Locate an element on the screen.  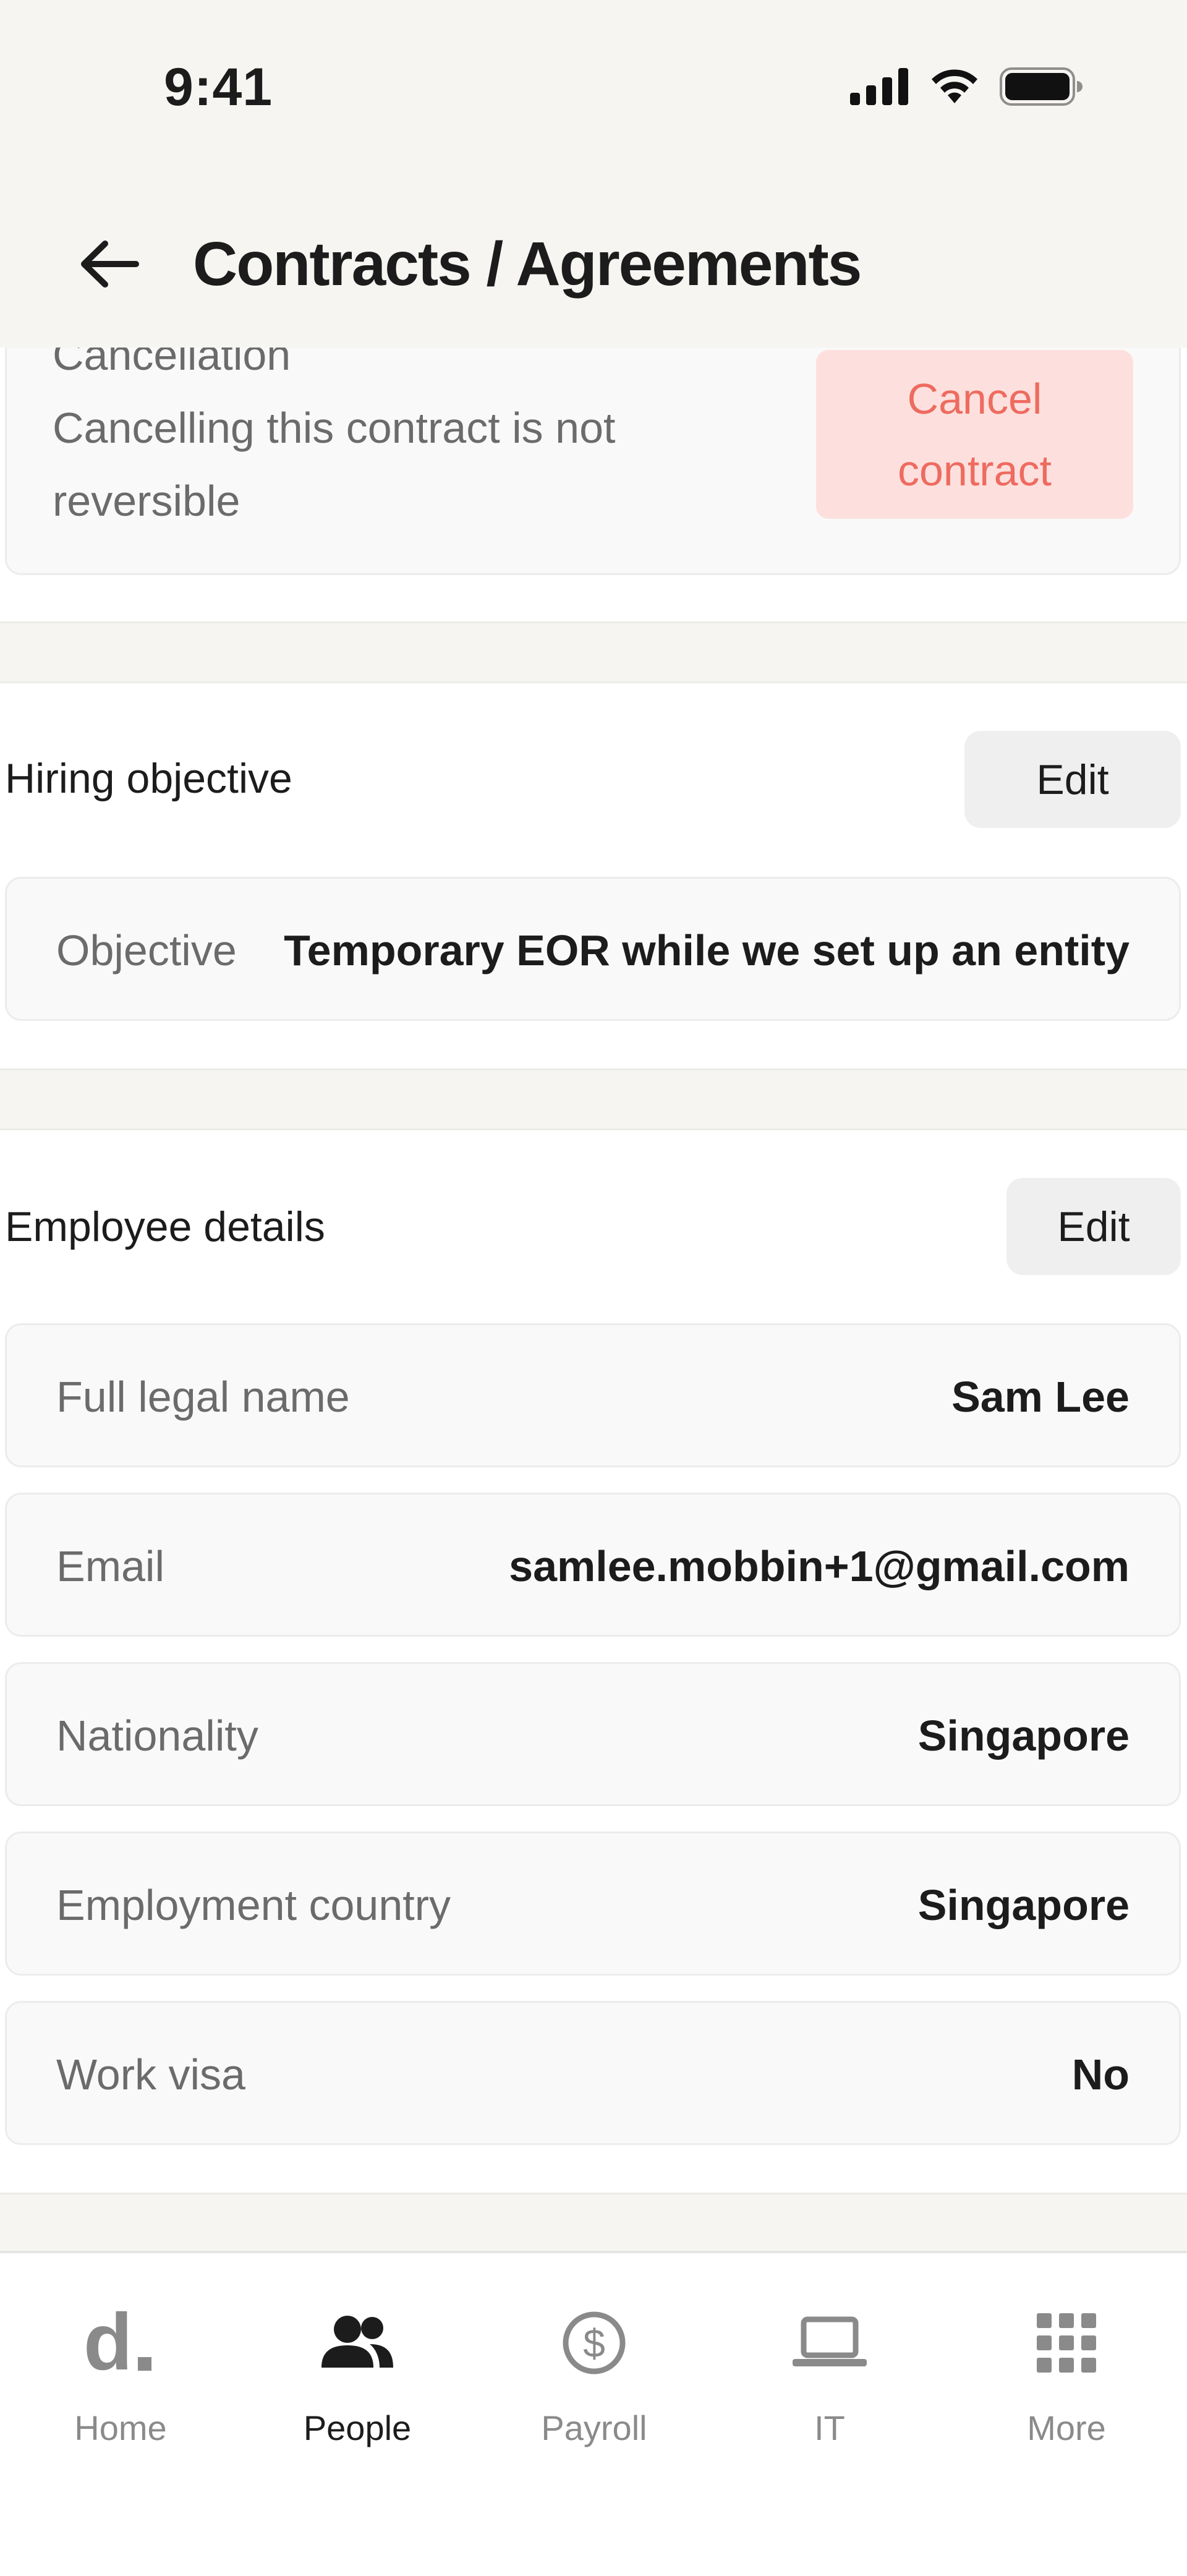
employee-details-edit-button: Edit is located at coordinates (1094, 1226).